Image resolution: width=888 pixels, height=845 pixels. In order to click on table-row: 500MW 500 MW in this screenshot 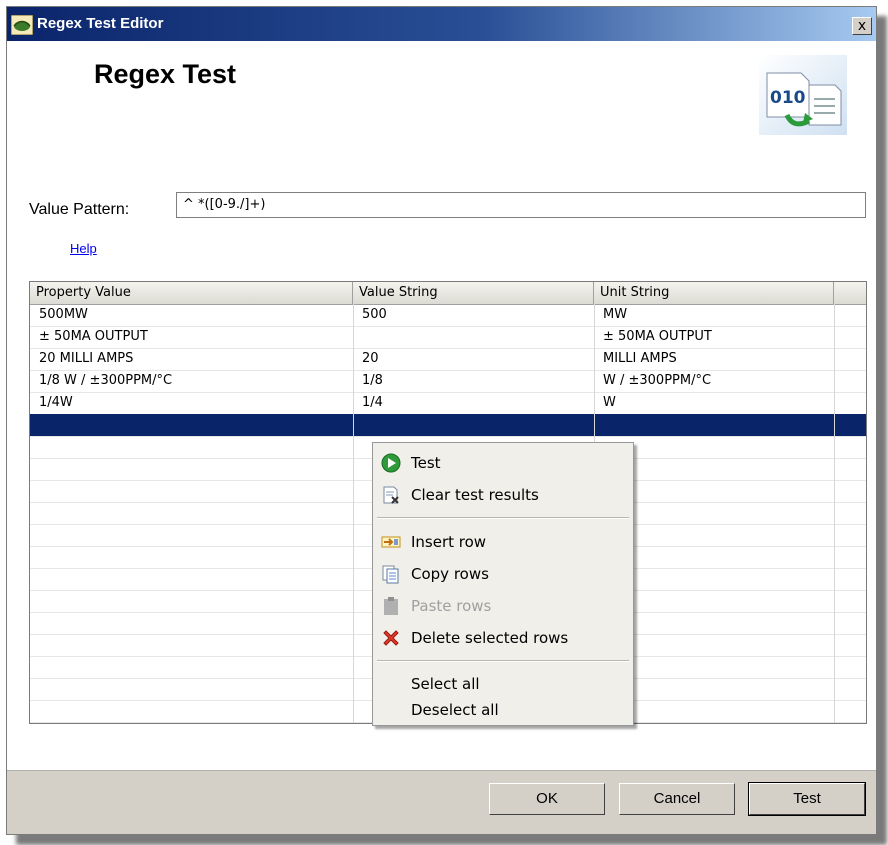, I will do `click(448, 315)`.